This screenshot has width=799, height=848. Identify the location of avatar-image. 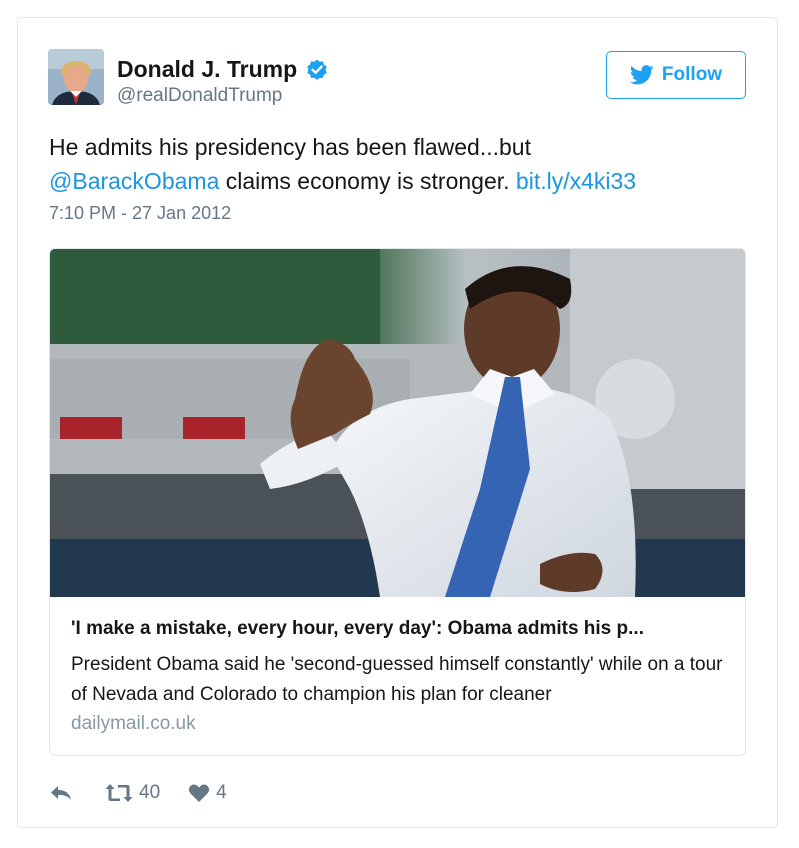
(76, 77).